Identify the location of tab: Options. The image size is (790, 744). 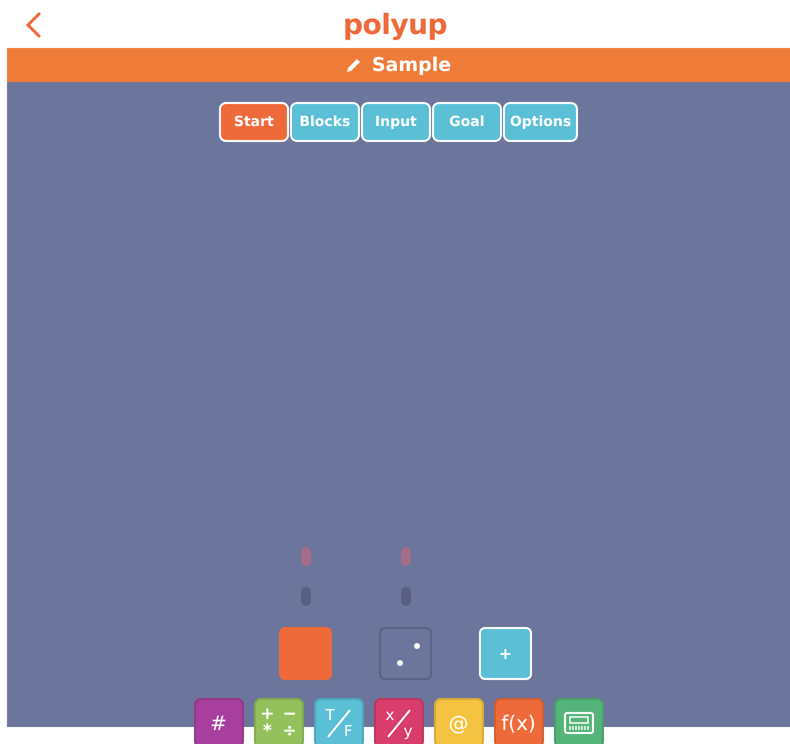
(540, 122).